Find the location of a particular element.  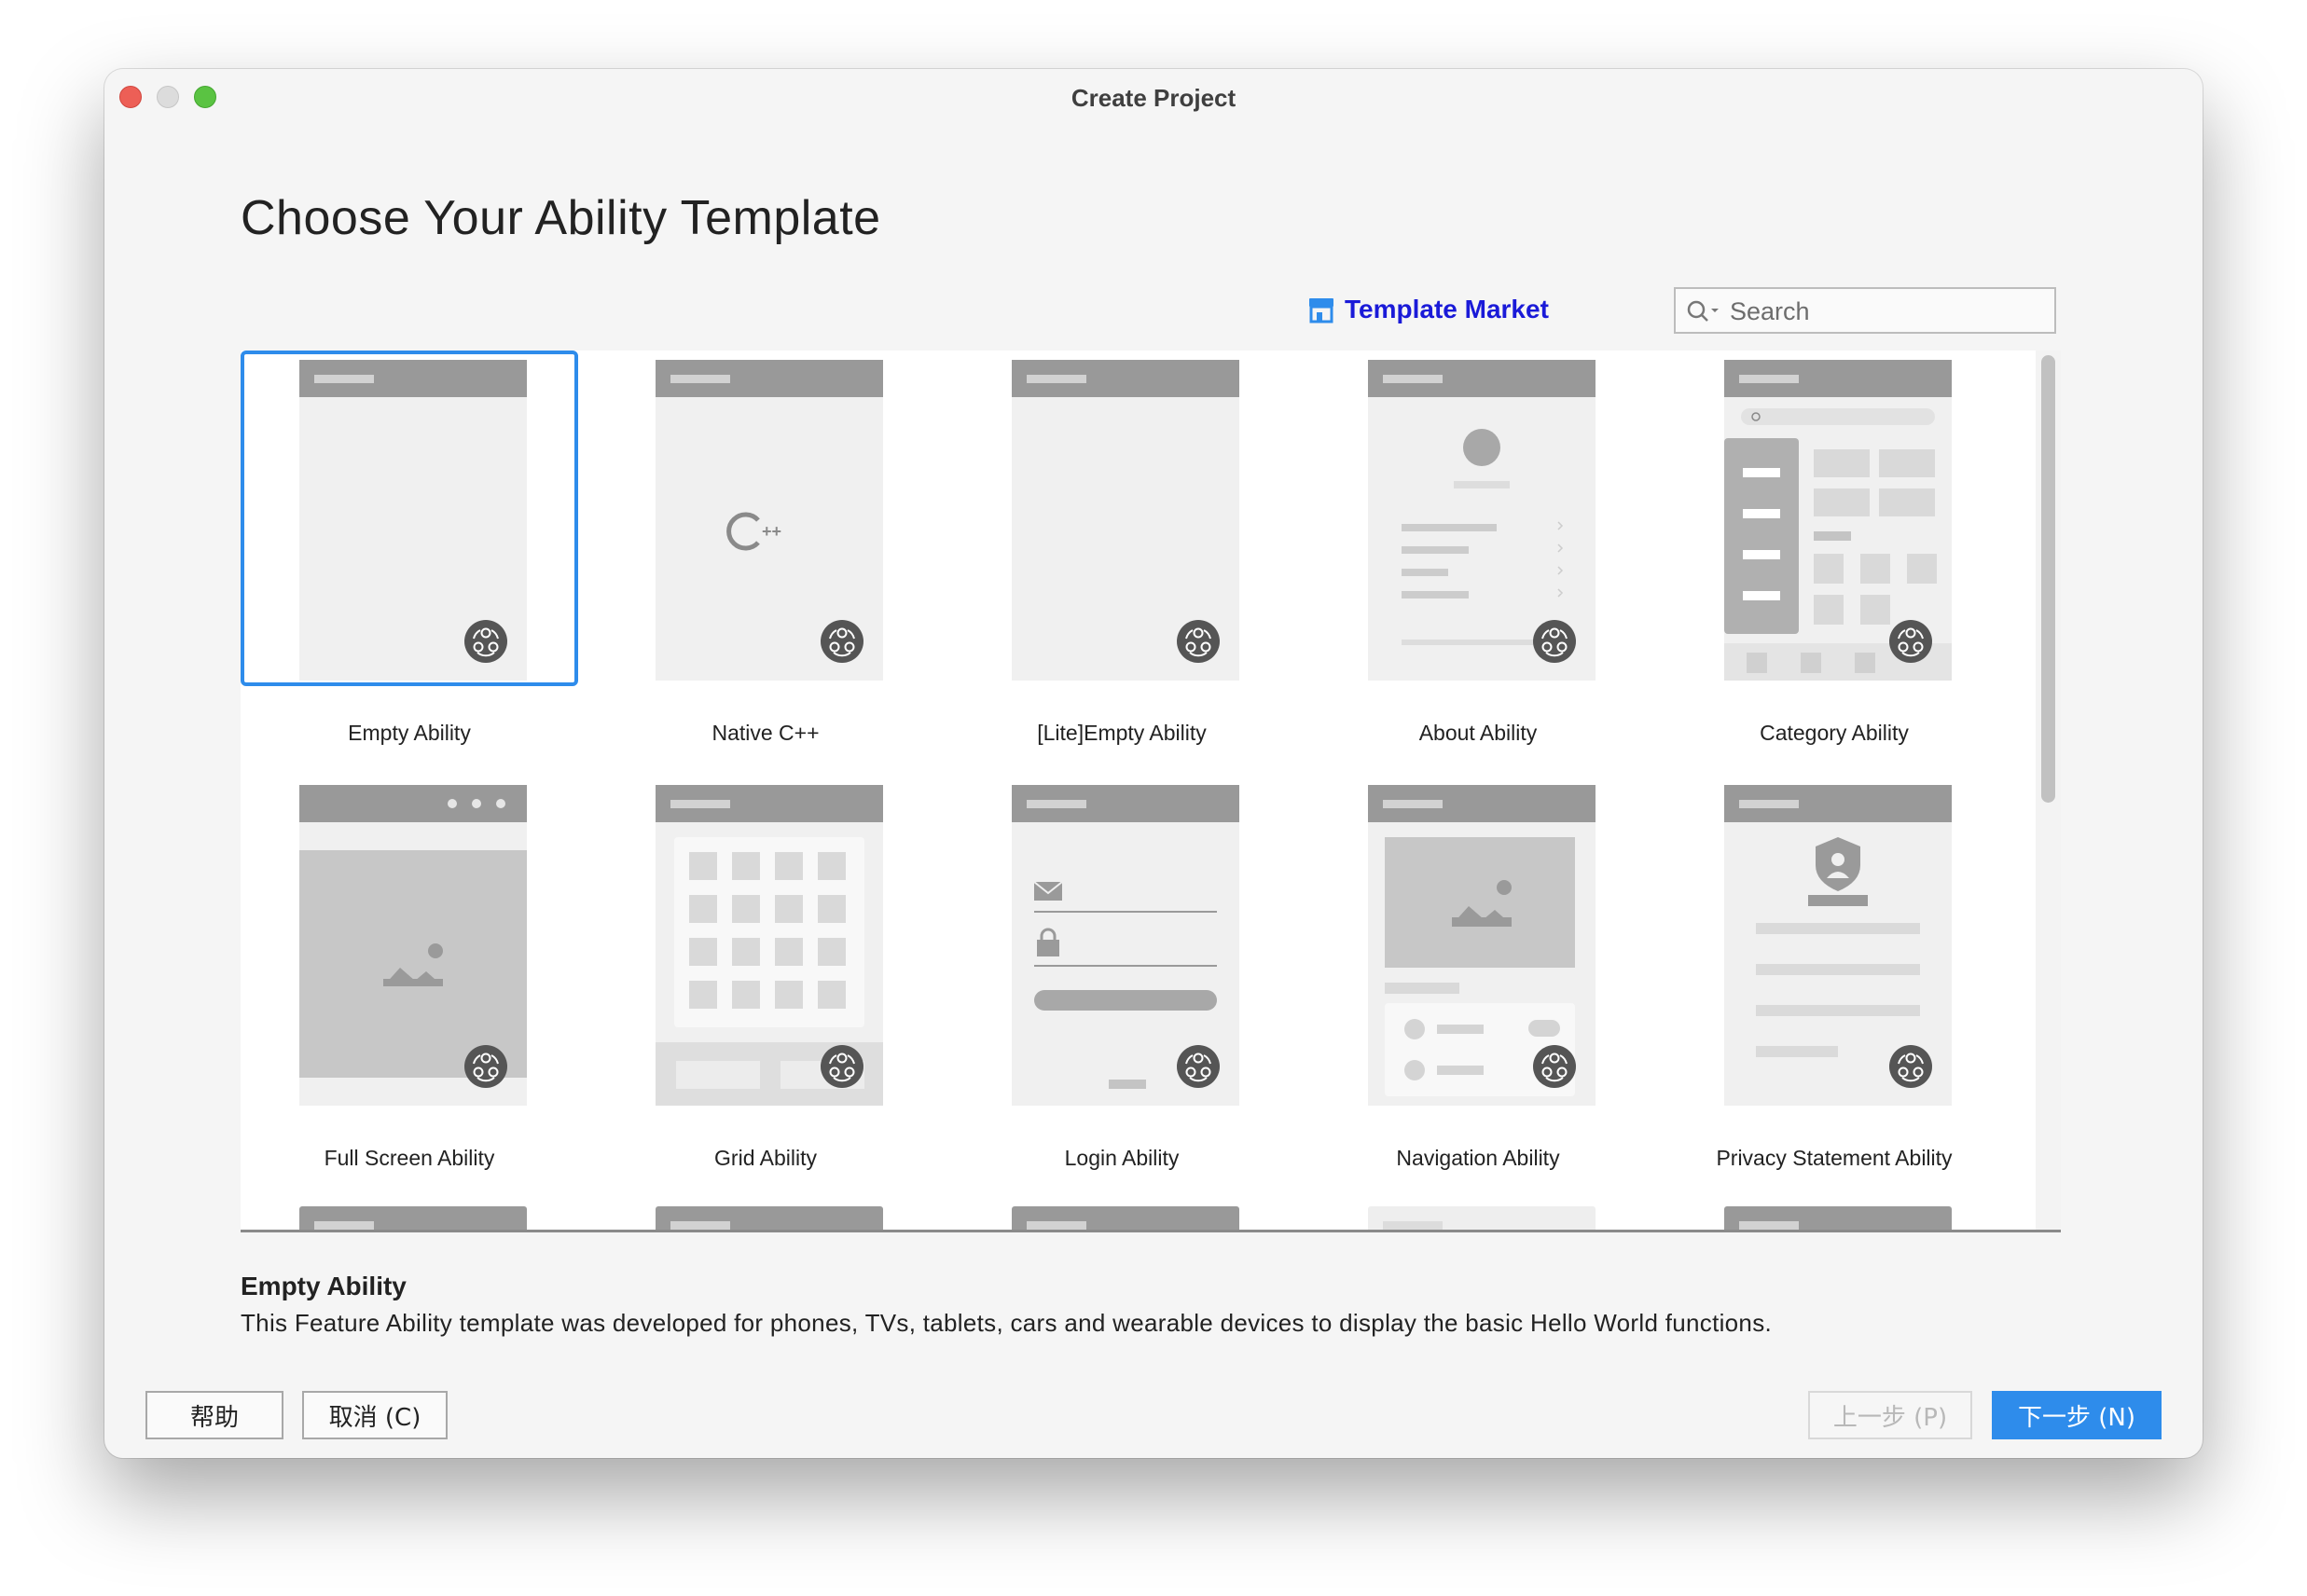

search-icon is located at coordinates (1703, 311).